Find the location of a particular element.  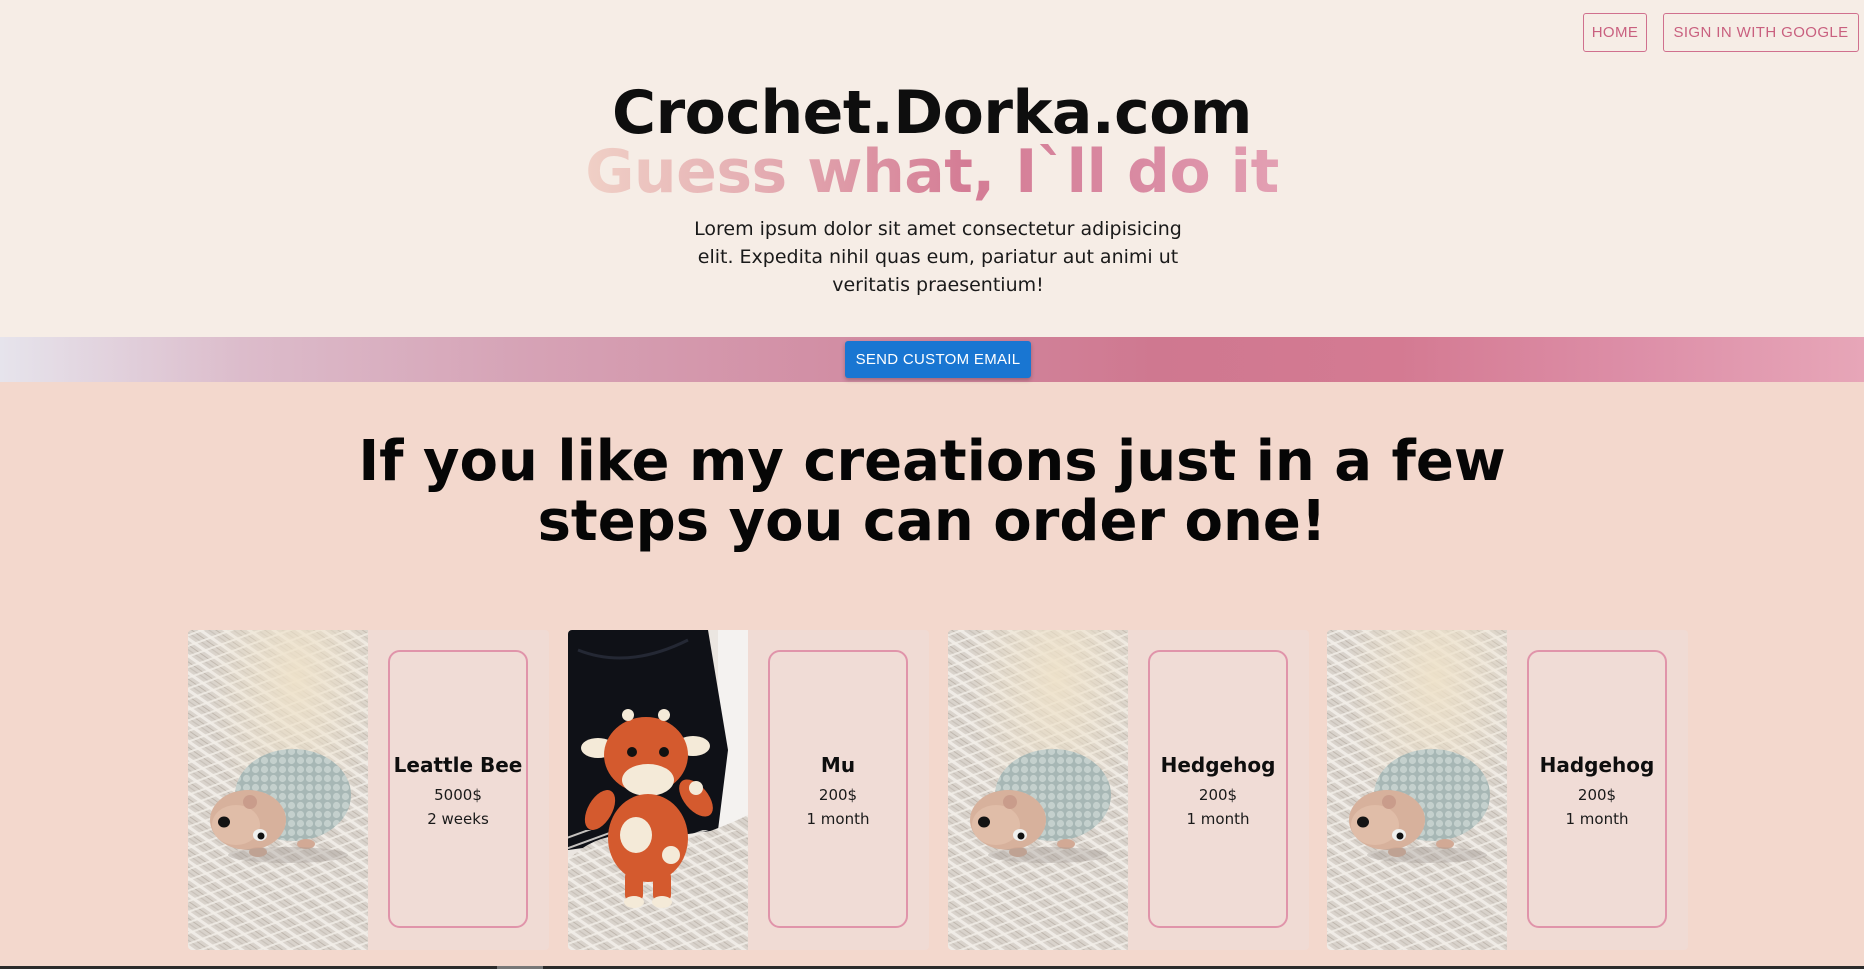

product-info: Leattle Bee 5000$ 2 weeks is located at coordinates (458, 789).